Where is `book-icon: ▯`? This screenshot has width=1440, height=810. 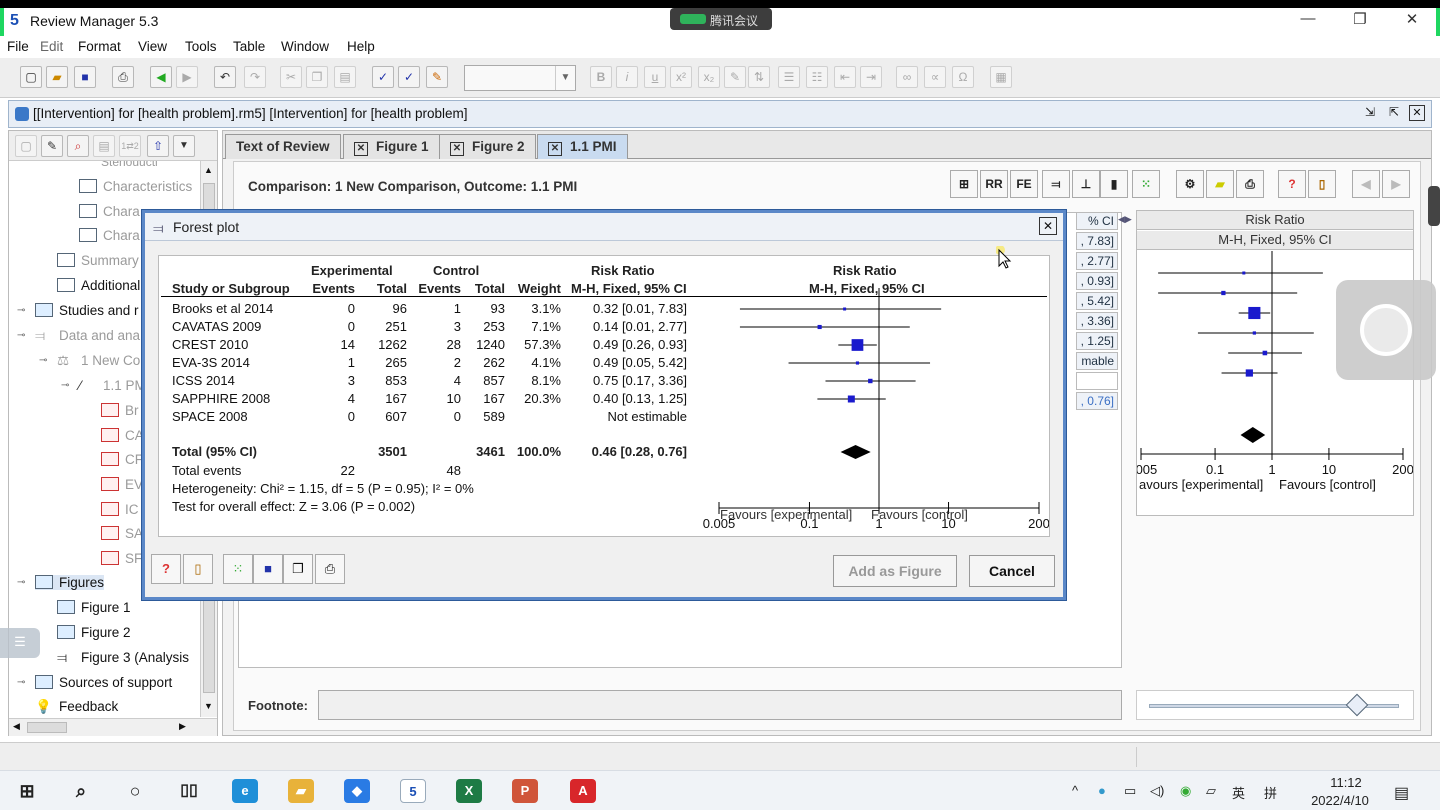 book-icon: ▯ is located at coordinates (1322, 184).